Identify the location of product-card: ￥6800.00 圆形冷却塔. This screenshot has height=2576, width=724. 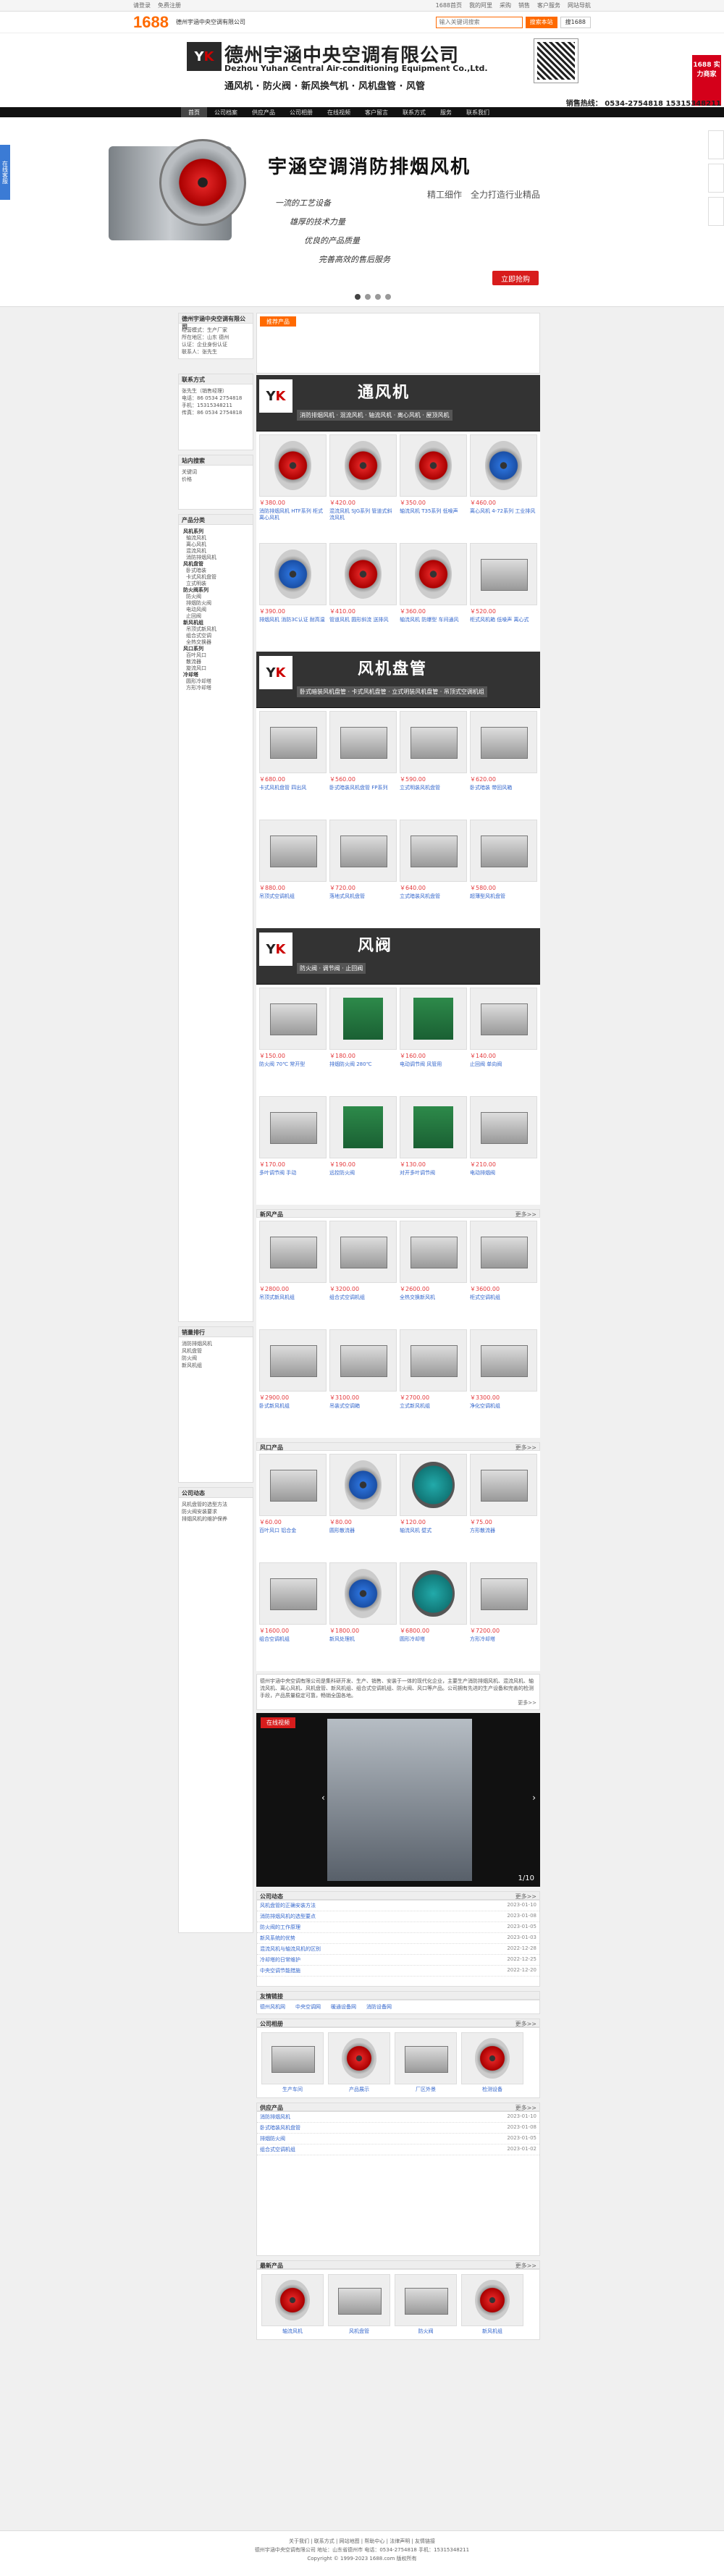
(433, 1615).